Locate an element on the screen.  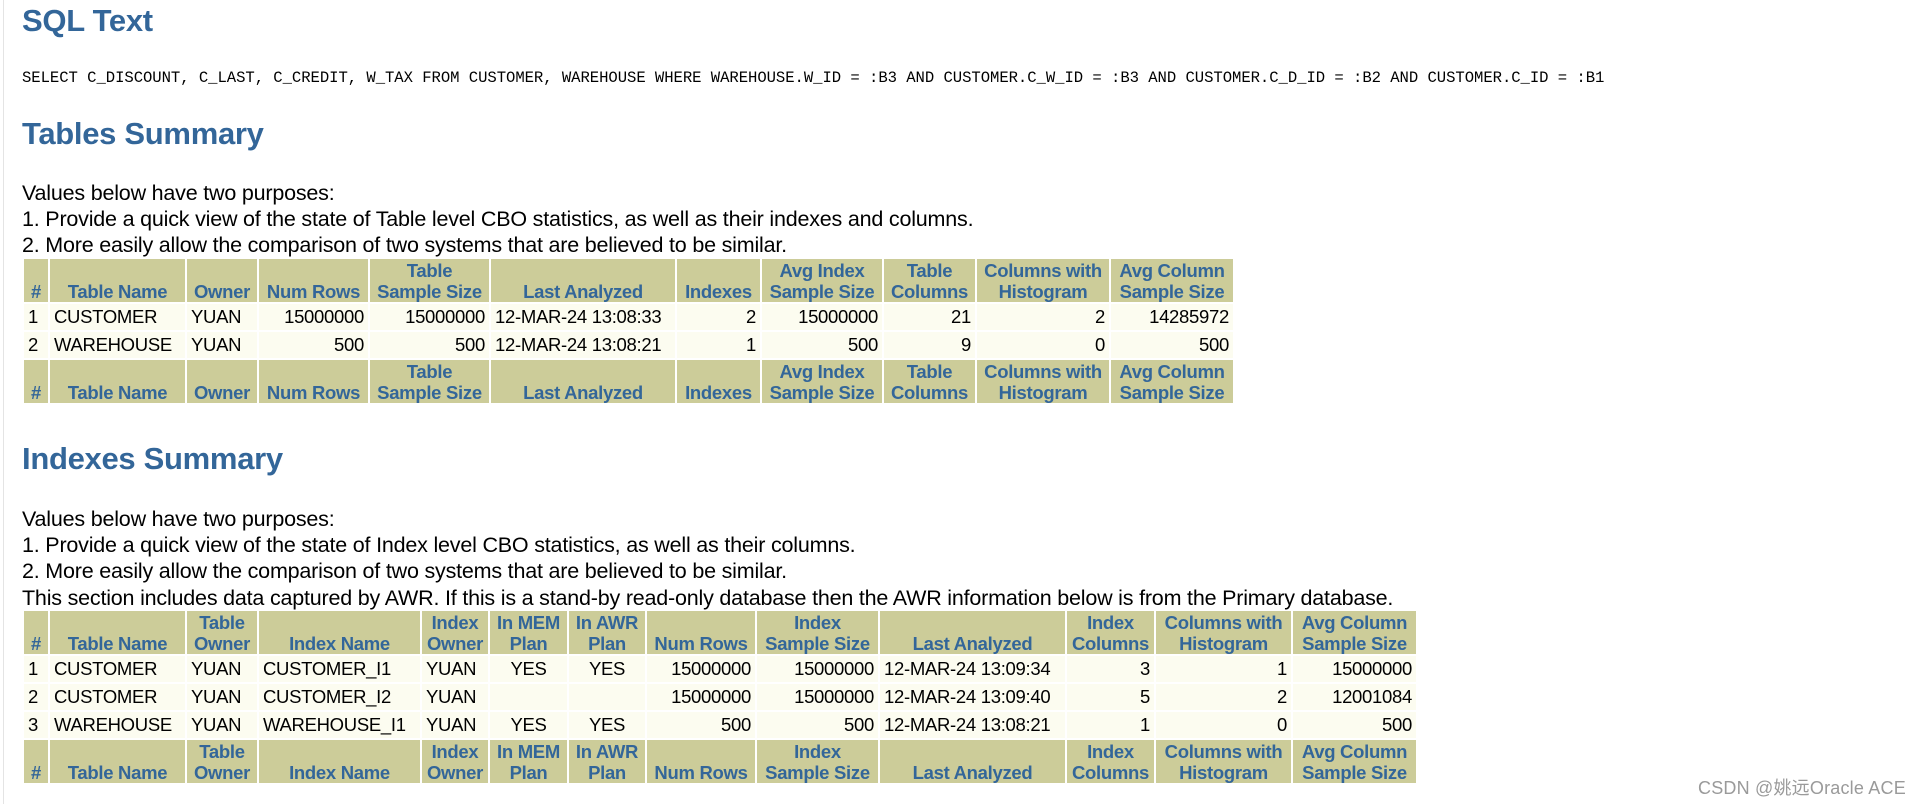
indexes-summary-heading: Indexes Summary is located at coordinates (152, 458).